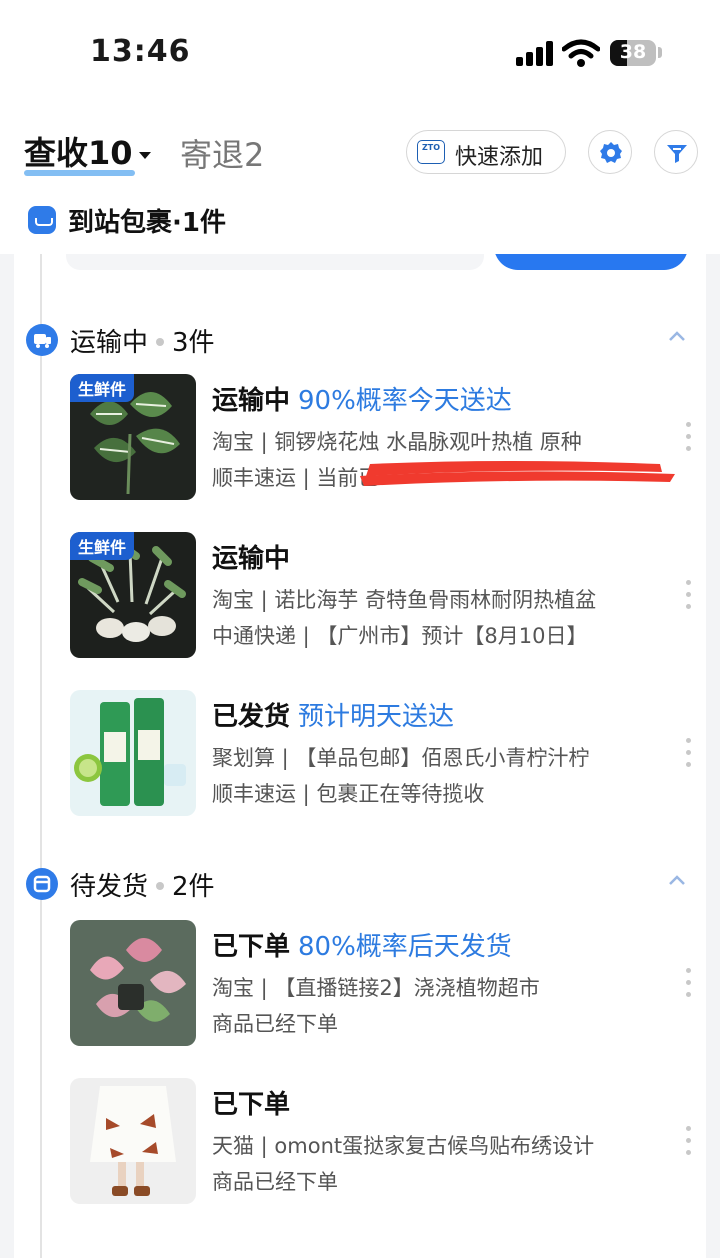 Image resolution: width=720 pixels, height=1258 pixels. Describe the element at coordinates (401, 758) in the screenshot. I see `item-title: 聚划算 | 【单品包邮】佰恩氏小青柠汁柠` at that location.